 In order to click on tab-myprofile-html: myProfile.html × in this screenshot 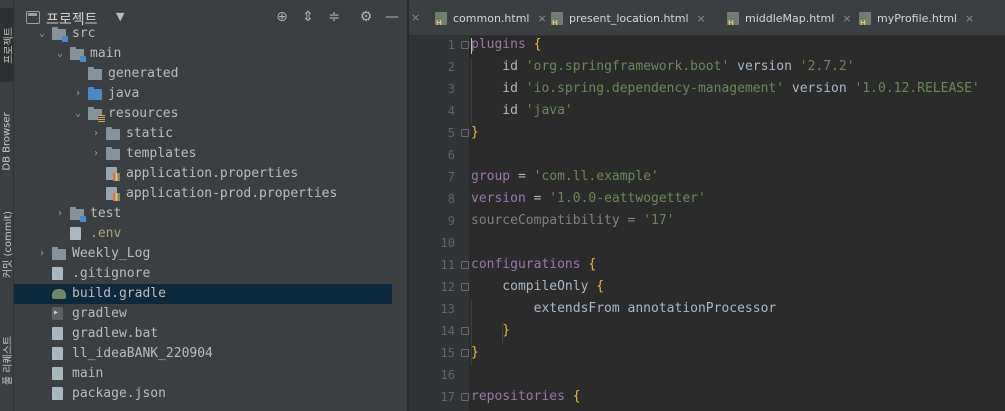, I will do `click(916, 17)`.